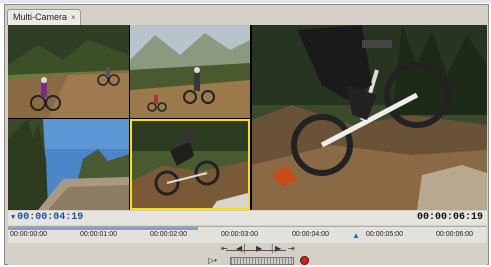  Describe the element at coordinates (68, 164) in the screenshot. I see `camera-3-preview` at that location.